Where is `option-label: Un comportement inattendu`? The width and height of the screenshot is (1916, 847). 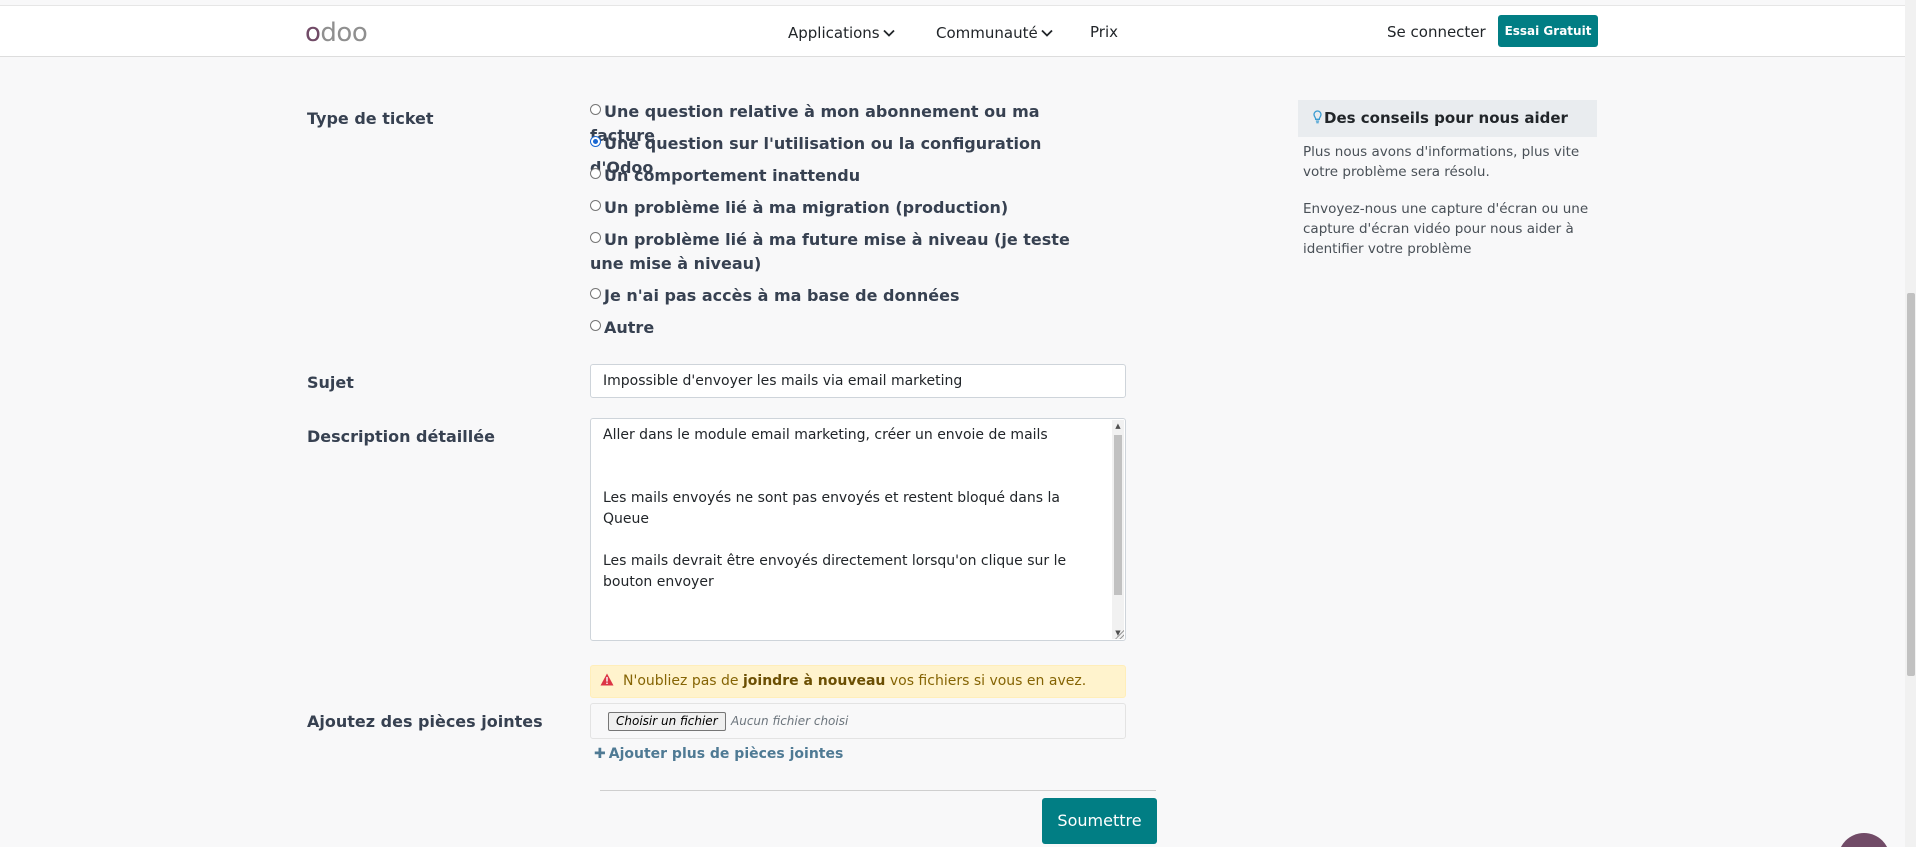 option-label: Un comportement inattendu is located at coordinates (732, 175).